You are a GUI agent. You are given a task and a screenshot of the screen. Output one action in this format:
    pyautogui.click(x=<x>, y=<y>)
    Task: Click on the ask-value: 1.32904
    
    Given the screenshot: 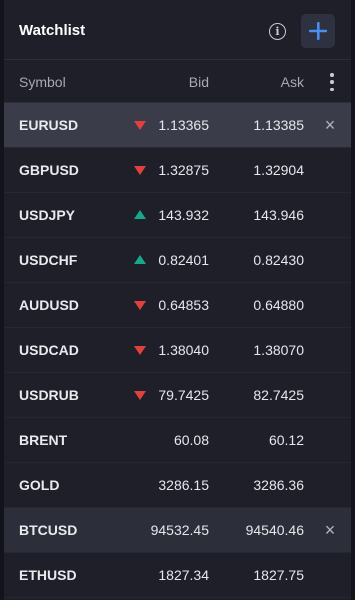 What is the action you would take?
    pyautogui.click(x=278, y=170)
    